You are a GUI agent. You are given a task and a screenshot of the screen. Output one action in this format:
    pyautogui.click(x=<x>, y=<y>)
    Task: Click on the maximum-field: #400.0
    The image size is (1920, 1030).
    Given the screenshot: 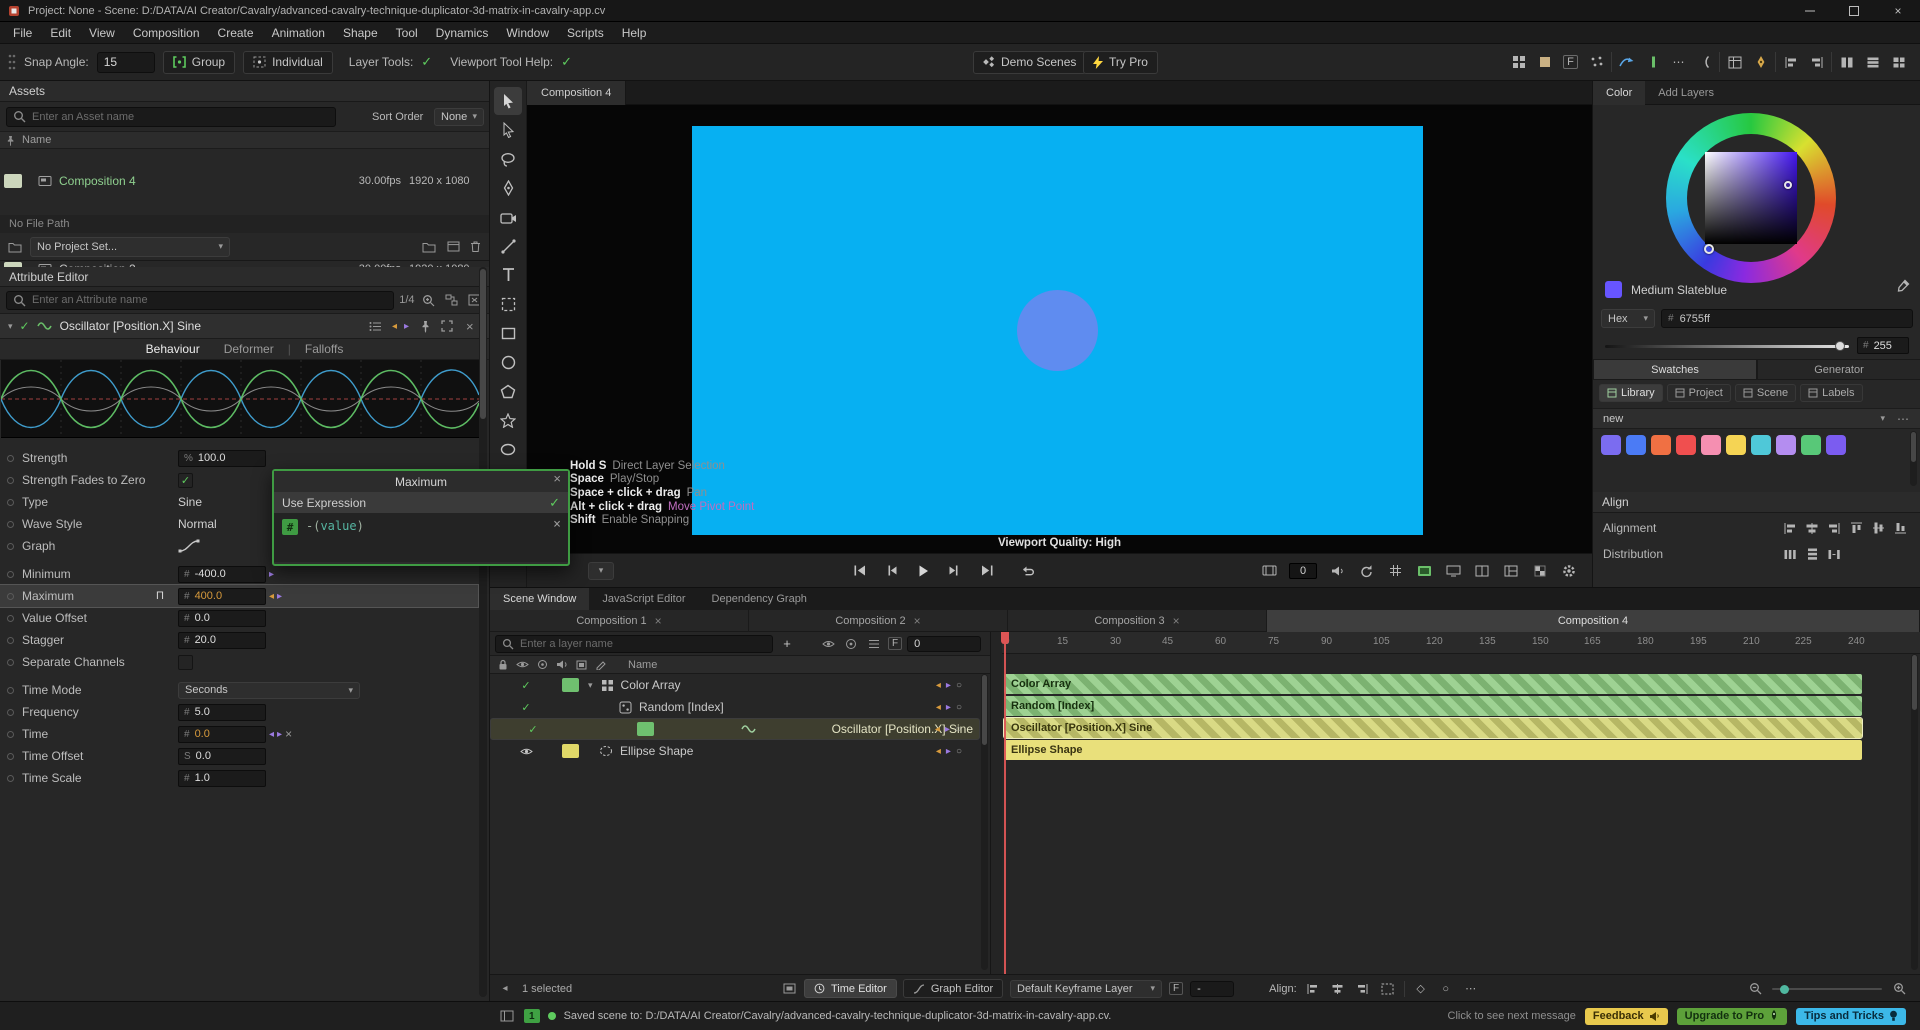 What is the action you would take?
    pyautogui.click(x=222, y=596)
    